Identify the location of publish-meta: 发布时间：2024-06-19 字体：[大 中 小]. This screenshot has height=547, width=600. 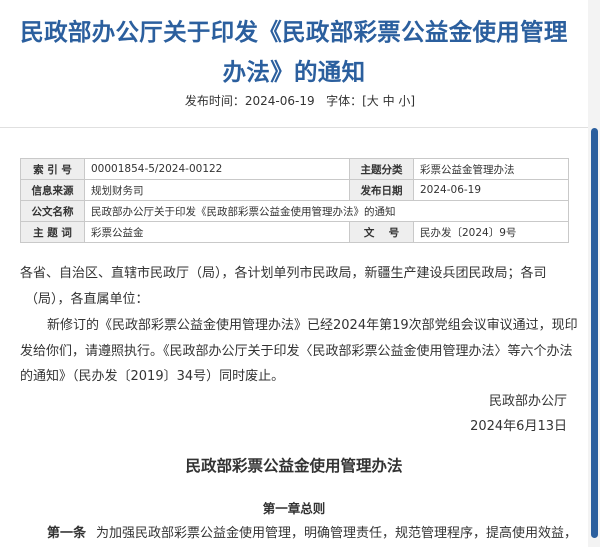
(300, 100).